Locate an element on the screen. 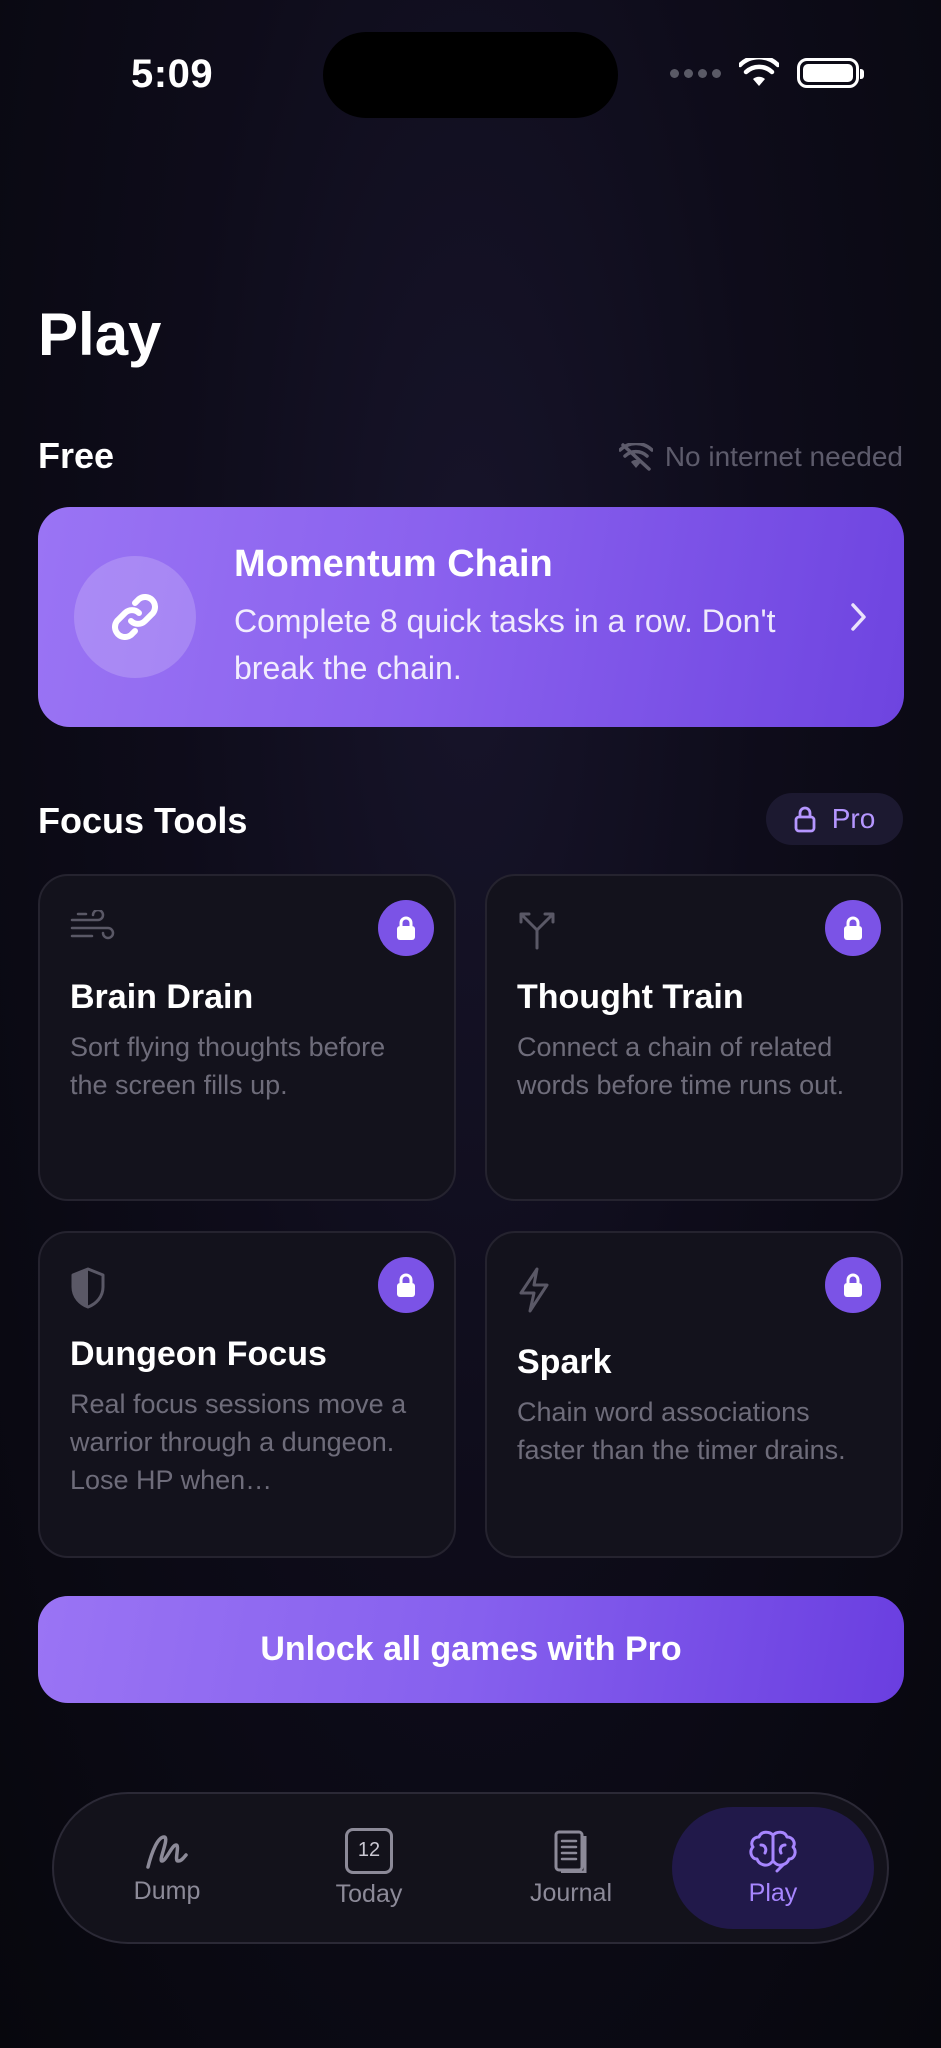  status-icons is located at coordinates (767, 73).